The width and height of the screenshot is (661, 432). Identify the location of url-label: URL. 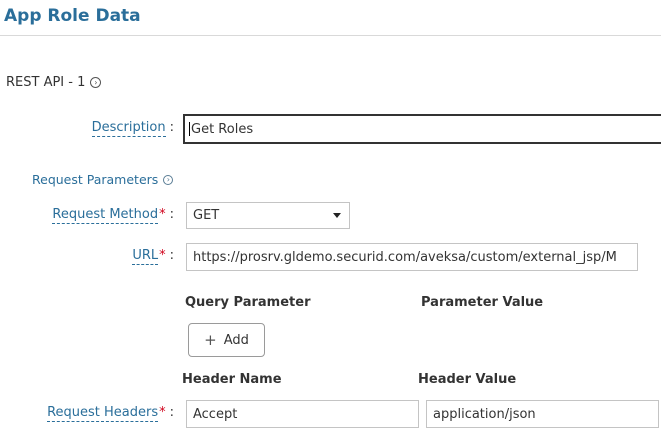
(145, 256).